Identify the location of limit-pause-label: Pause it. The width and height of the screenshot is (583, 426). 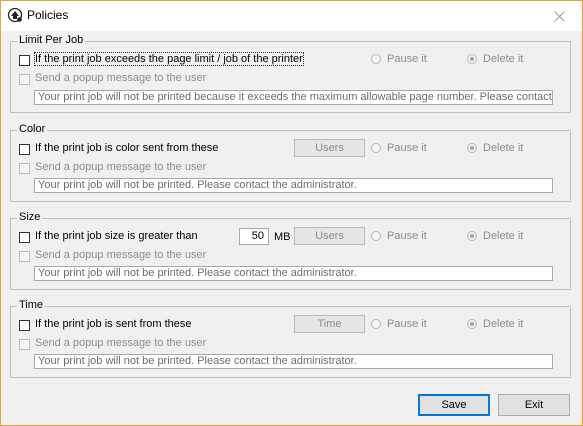
(407, 59).